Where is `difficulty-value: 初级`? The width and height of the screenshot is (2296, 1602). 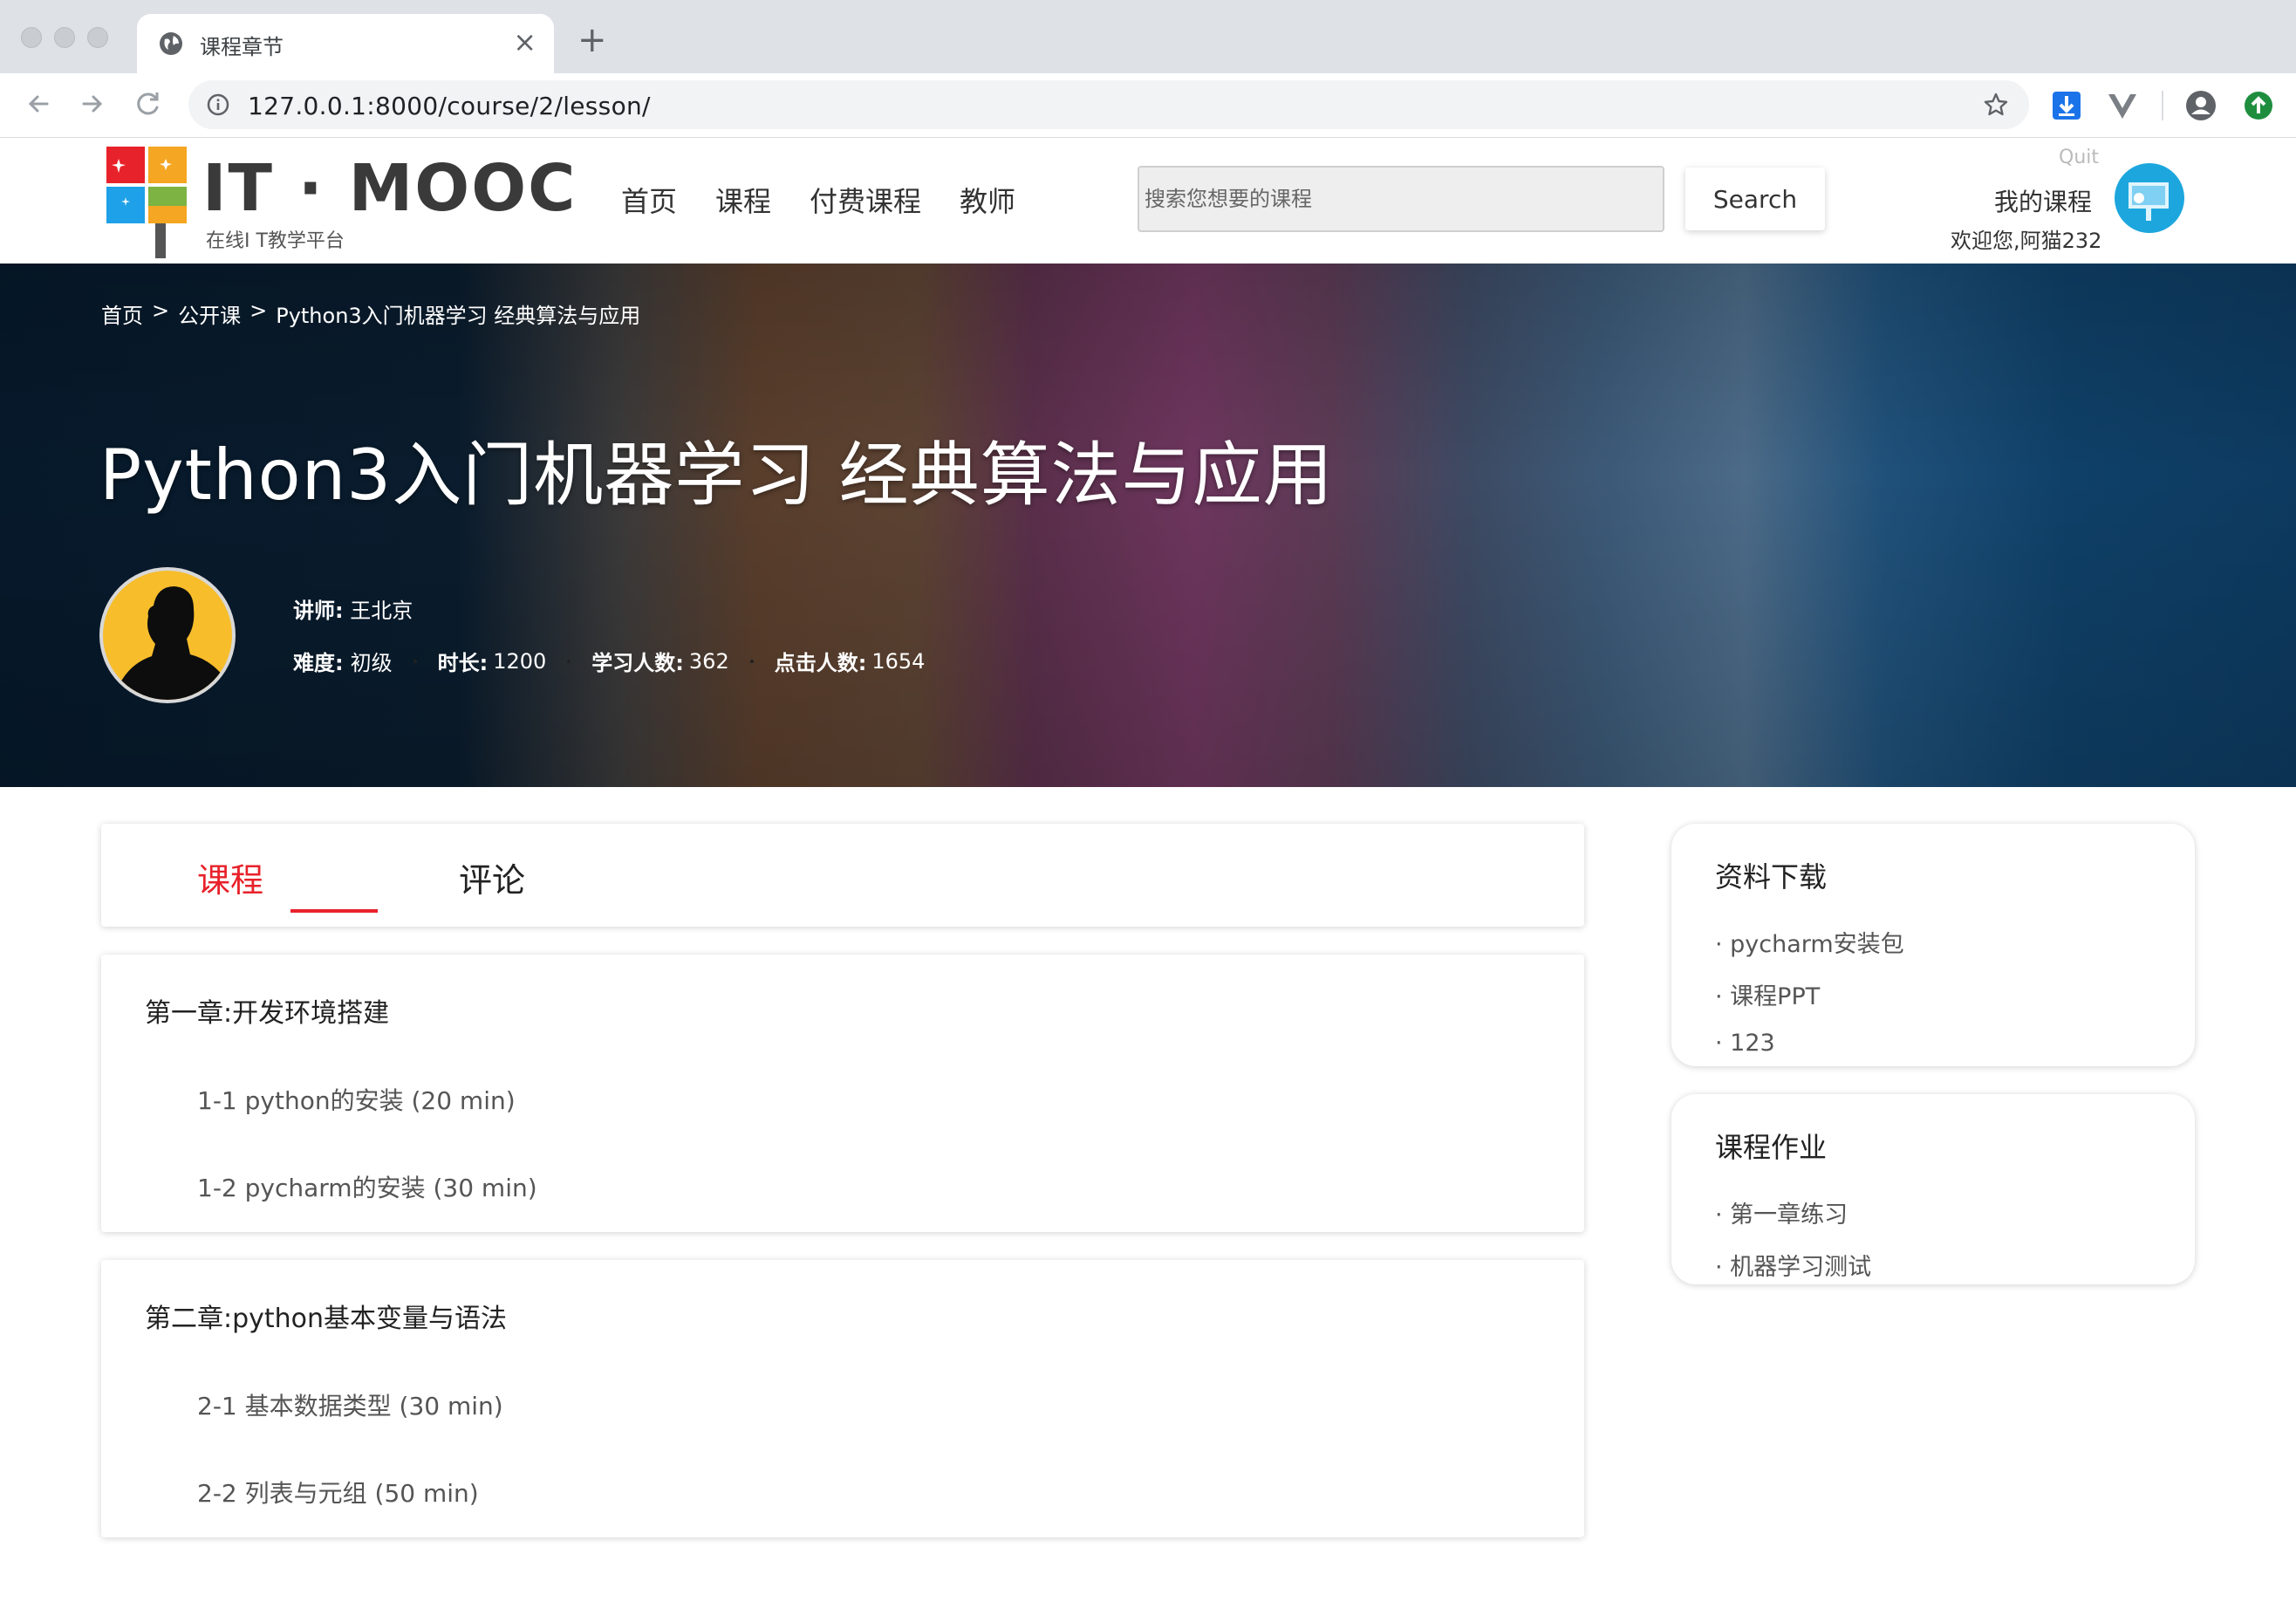
difficulty-value: 初级 is located at coordinates (371, 663).